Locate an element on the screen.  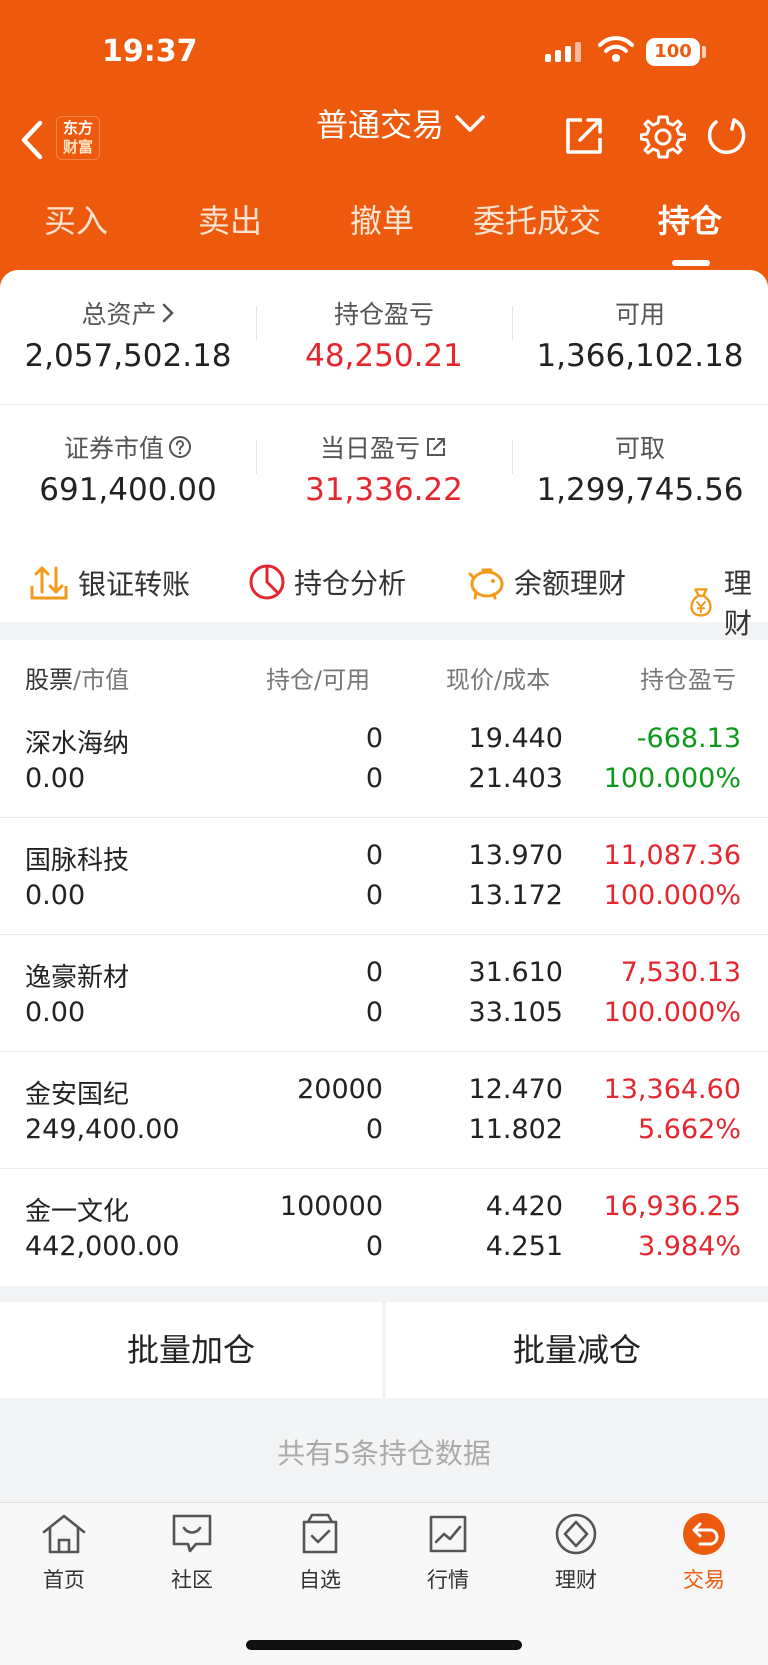
home-indicator is located at coordinates (384, 1645).